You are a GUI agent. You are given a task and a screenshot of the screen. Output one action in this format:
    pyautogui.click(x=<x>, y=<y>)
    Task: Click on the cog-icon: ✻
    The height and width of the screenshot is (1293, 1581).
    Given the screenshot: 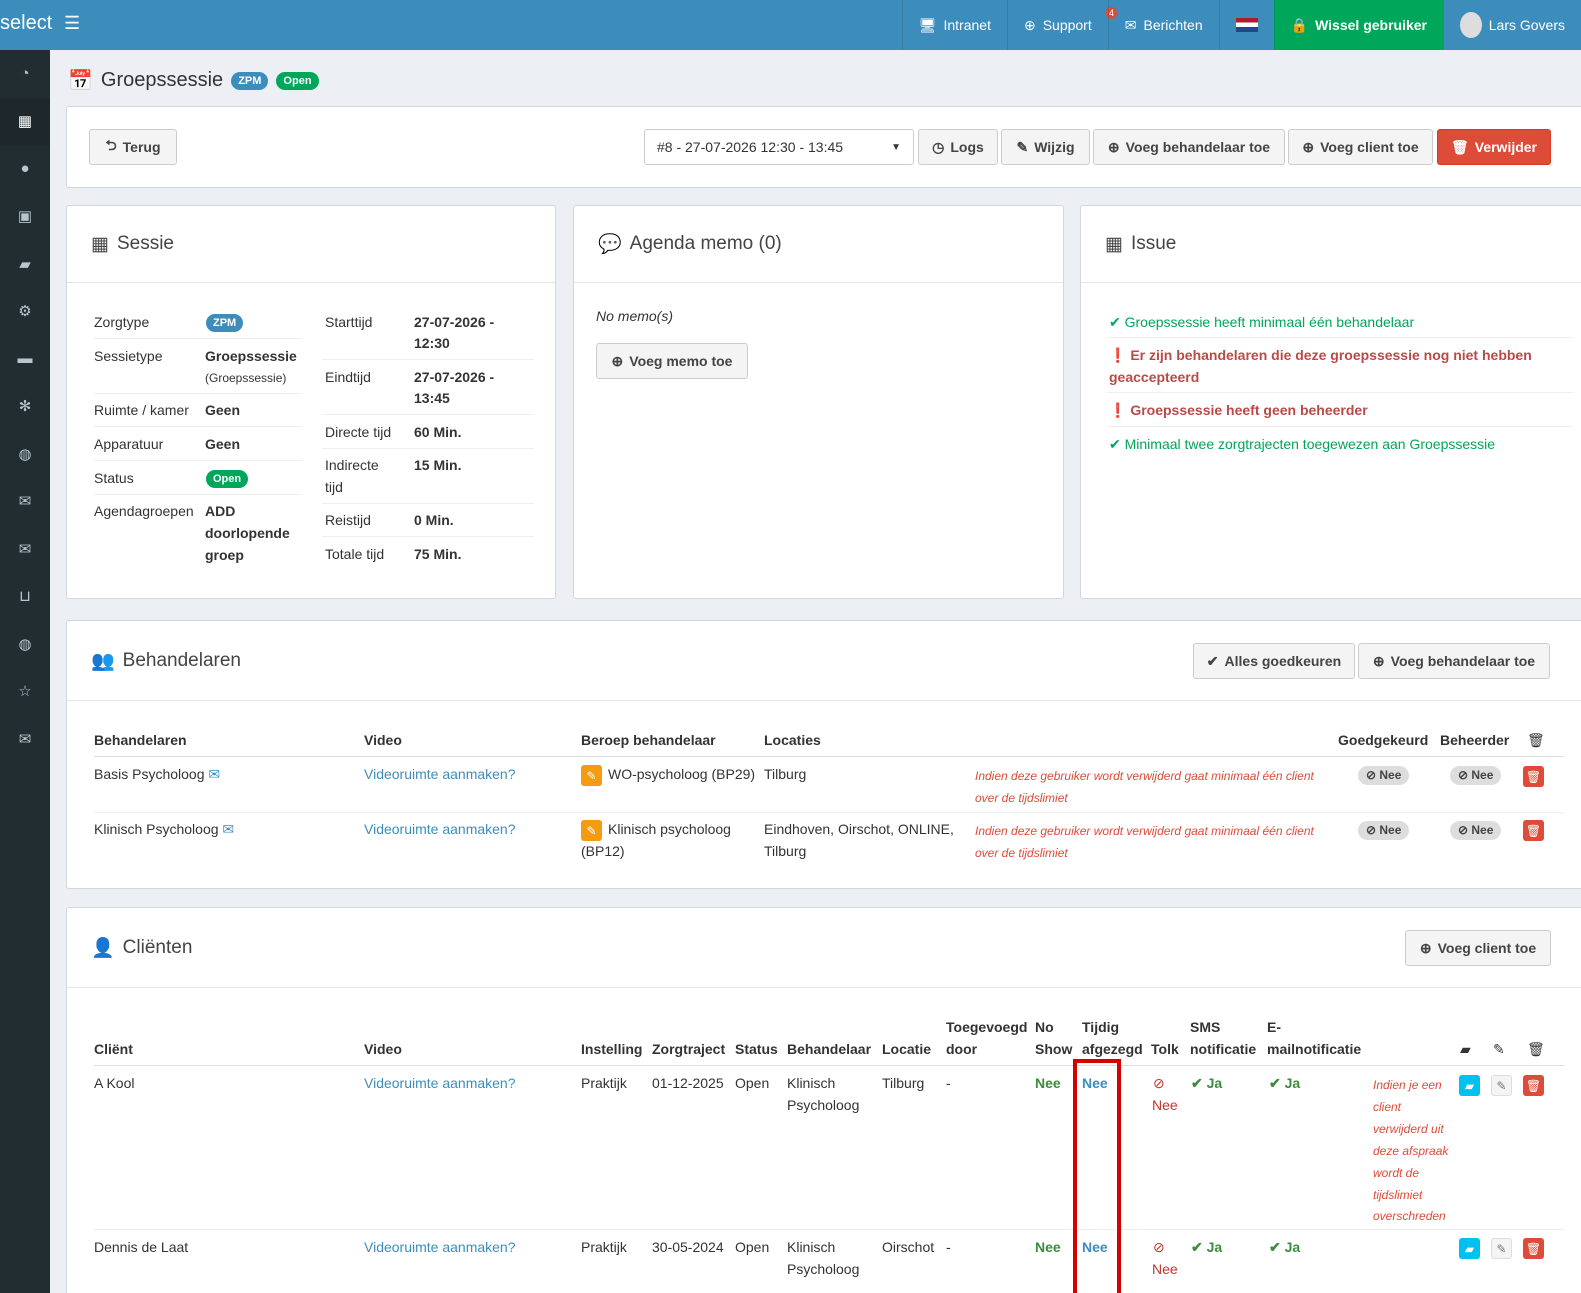 What is the action you would take?
    pyautogui.click(x=25, y=407)
    